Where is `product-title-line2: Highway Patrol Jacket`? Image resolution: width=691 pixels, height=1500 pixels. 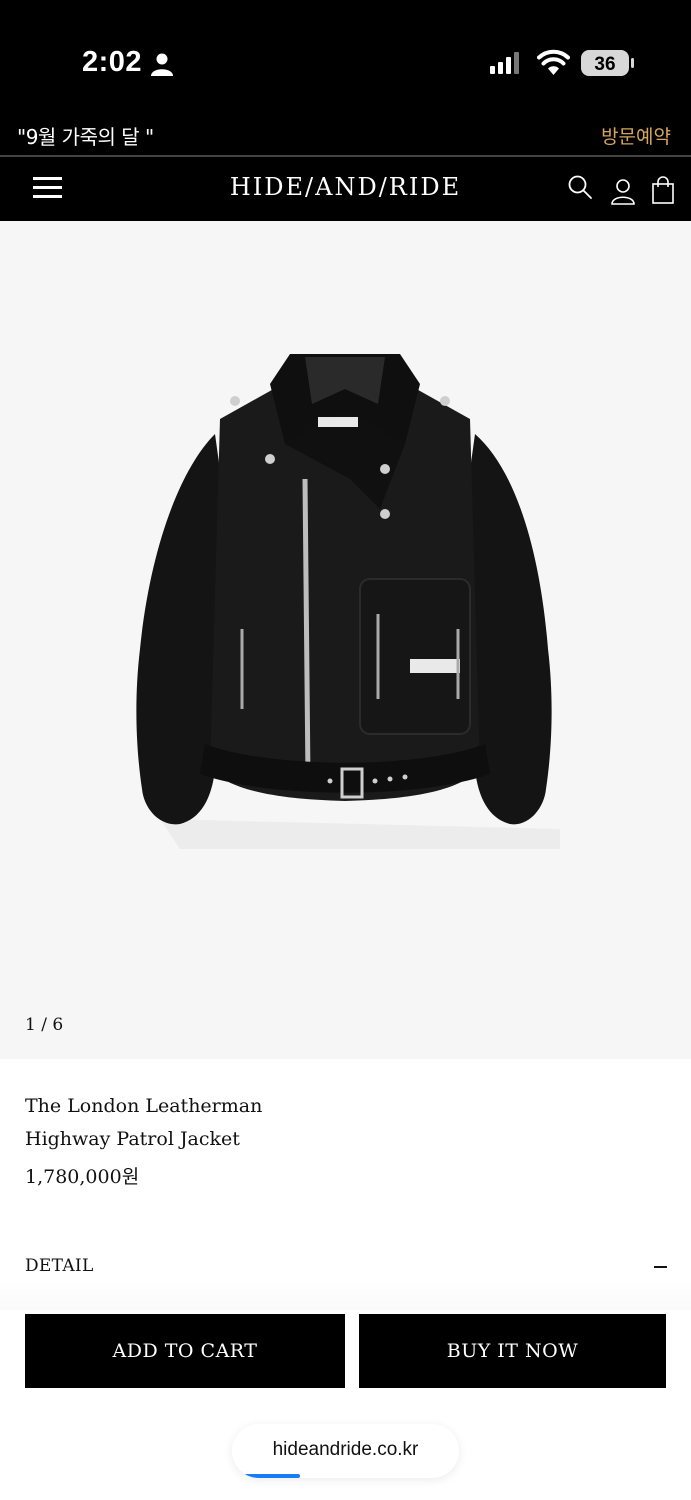 product-title-line2: Highway Patrol Jacket is located at coordinates (132, 1139).